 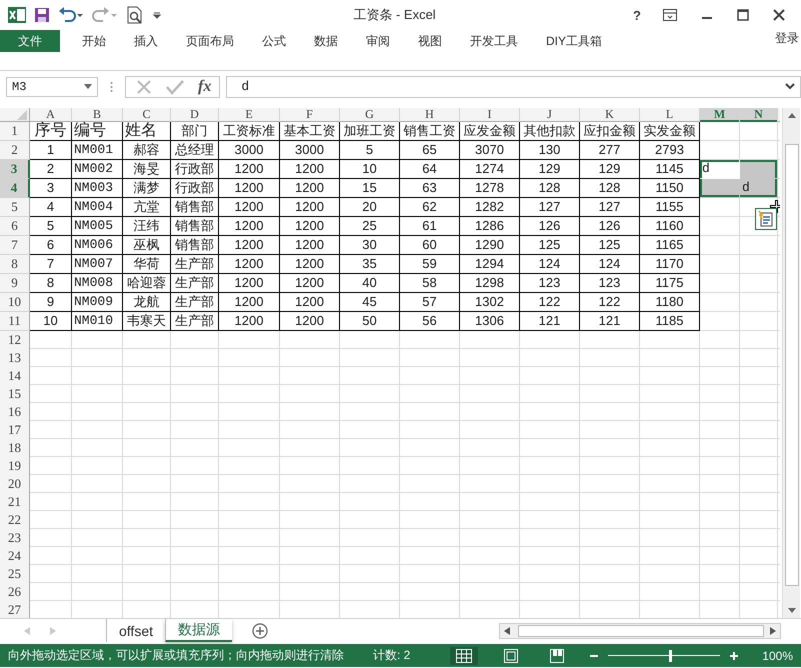 I want to click on row-header: 21, so click(x=15, y=502).